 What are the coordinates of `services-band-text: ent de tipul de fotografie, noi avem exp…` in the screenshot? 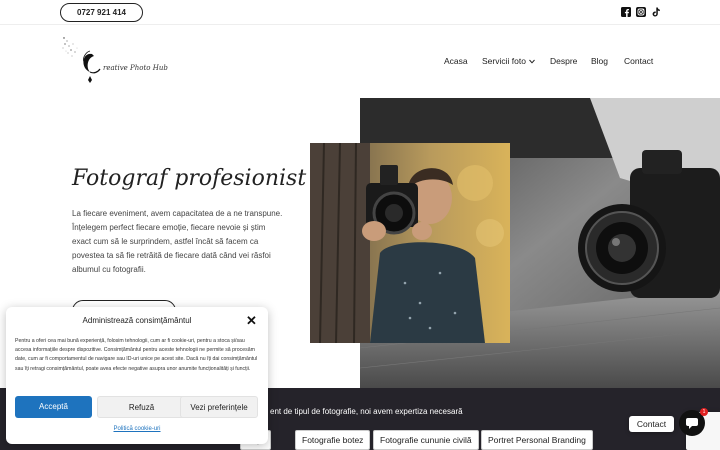 It's located at (366, 411).